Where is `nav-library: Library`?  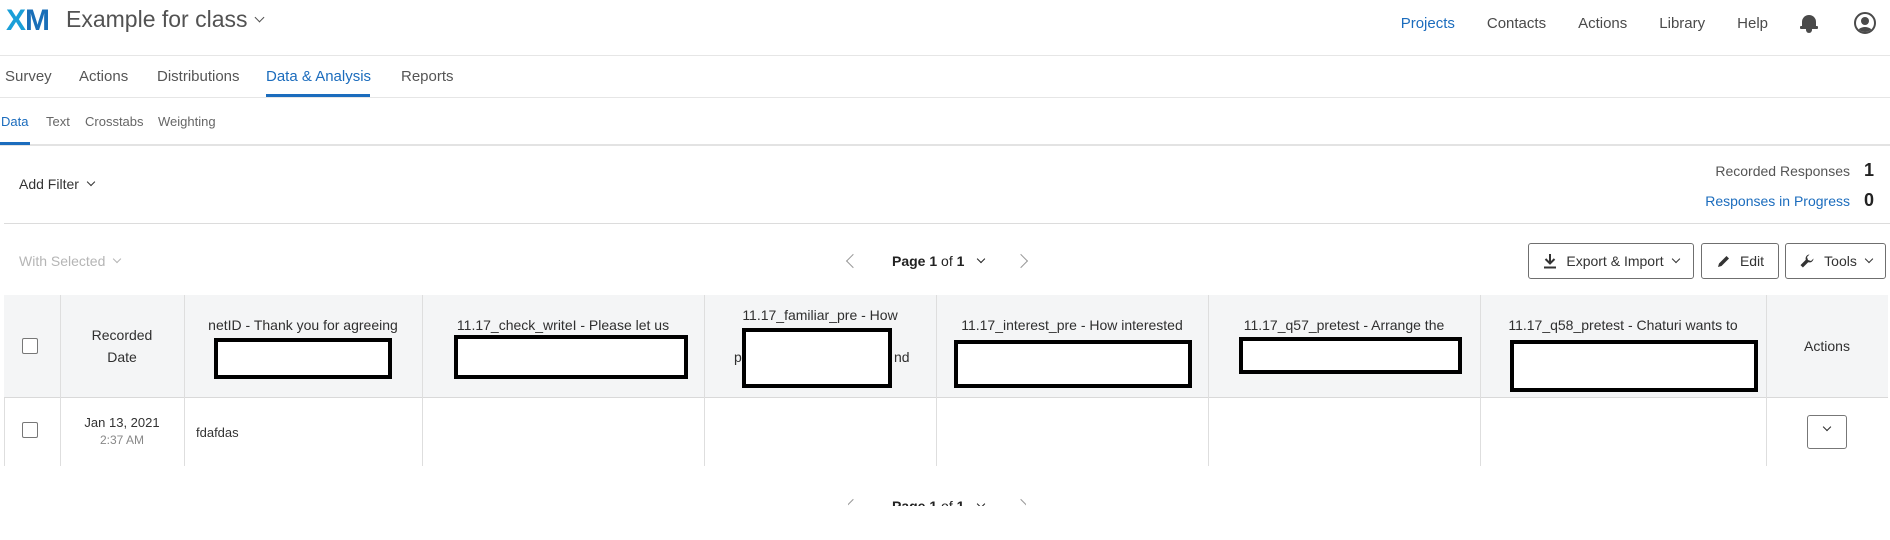
nav-library: Library is located at coordinates (1682, 23).